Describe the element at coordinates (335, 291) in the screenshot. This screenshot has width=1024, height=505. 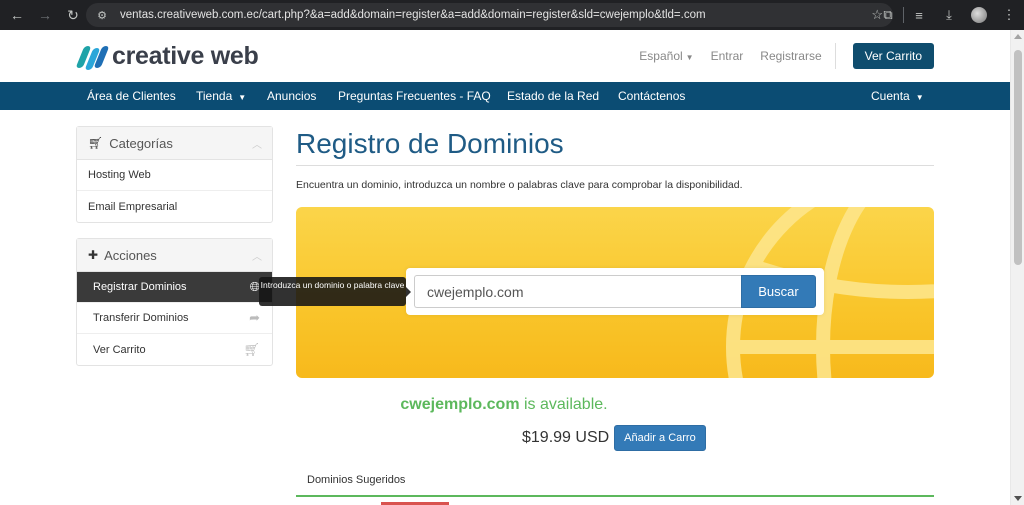
I see `search-tooltip: Introduzca un dominio o palabra clave` at that location.